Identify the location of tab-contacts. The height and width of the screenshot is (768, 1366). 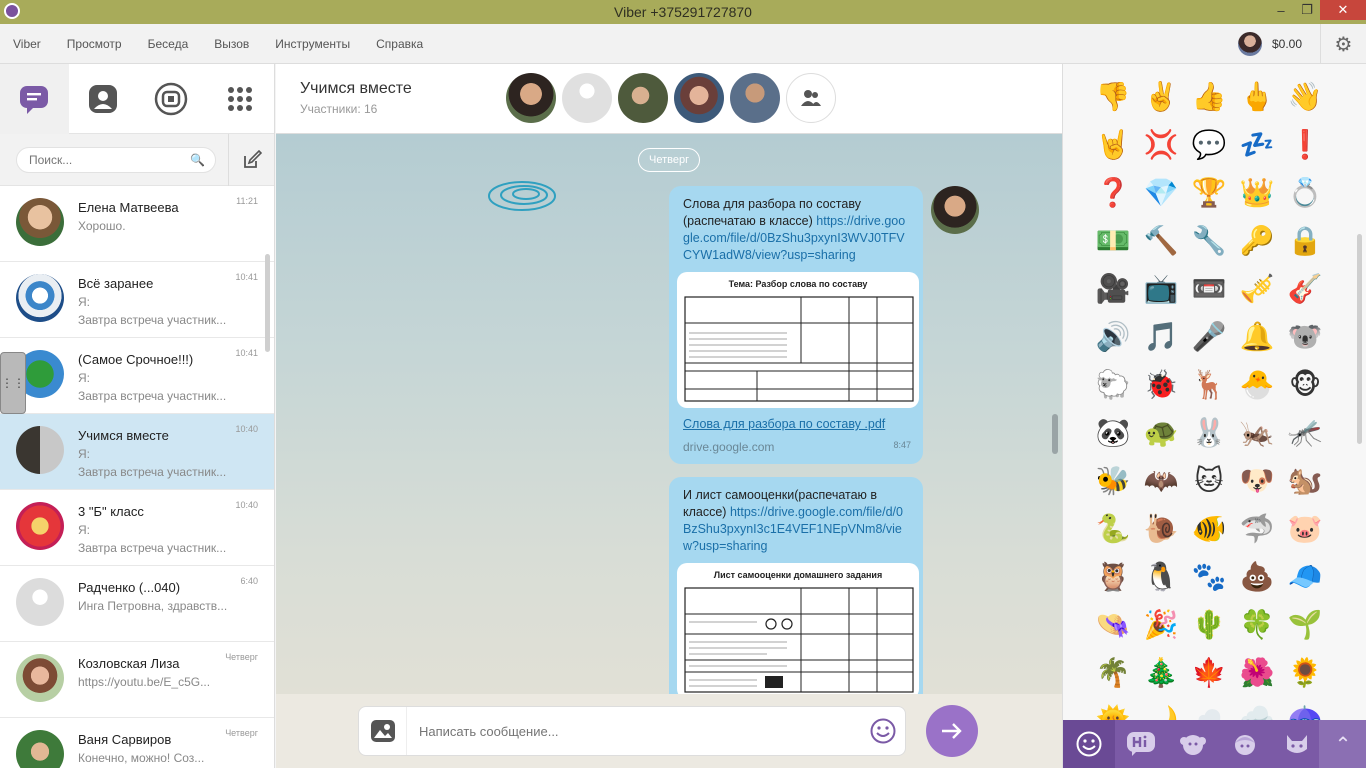
(103, 99).